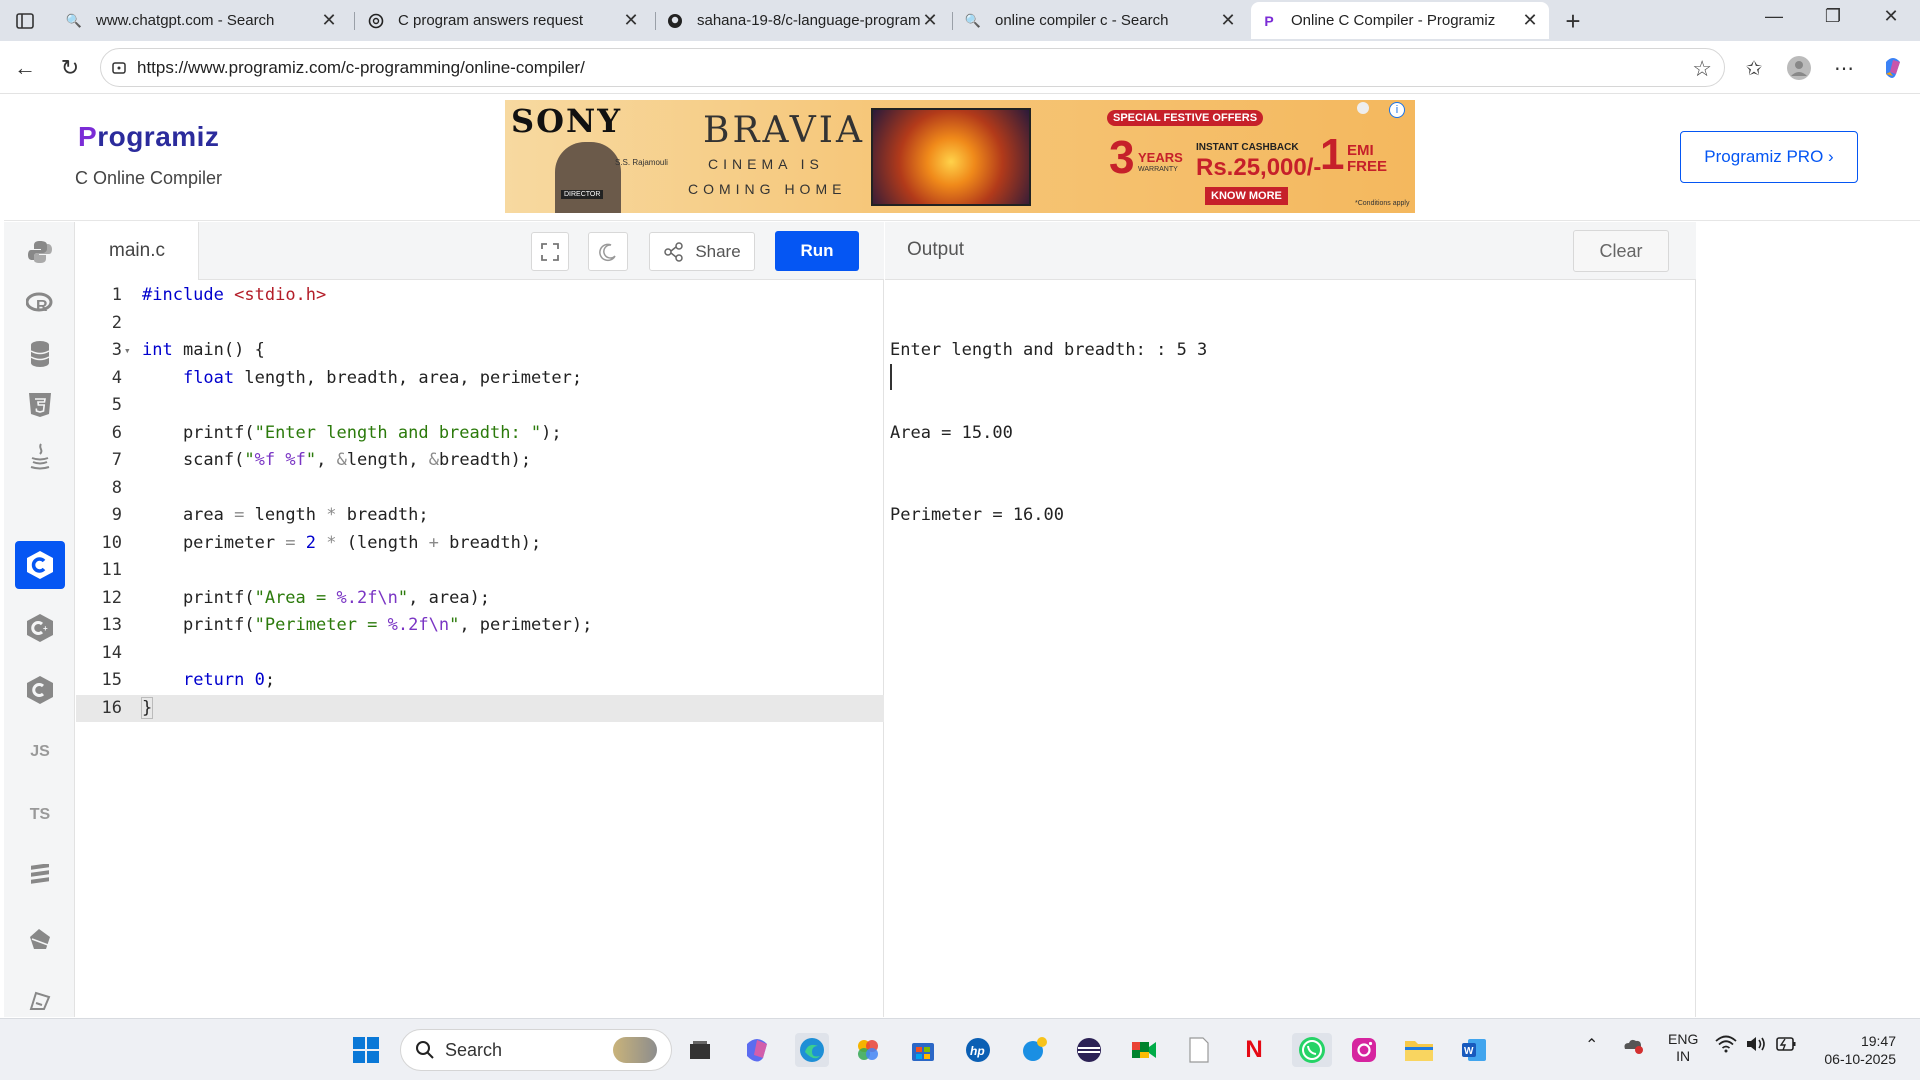  What do you see at coordinates (1573, 21) in the screenshot?
I see `new-tab-icon: +` at bounding box center [1573, 21].